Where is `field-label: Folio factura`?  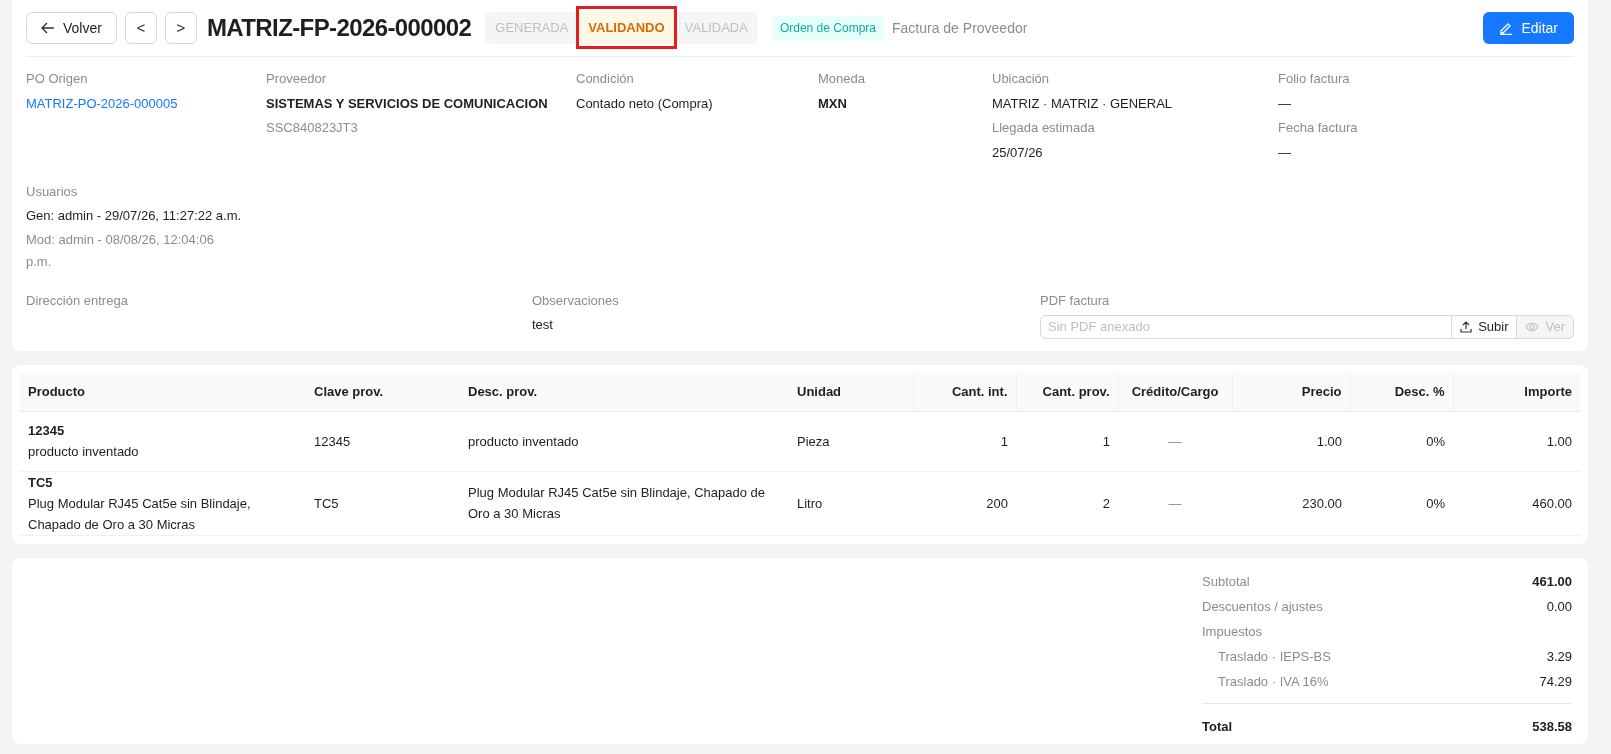
field-label: Folio factura is located at coordinates (1314, 79).